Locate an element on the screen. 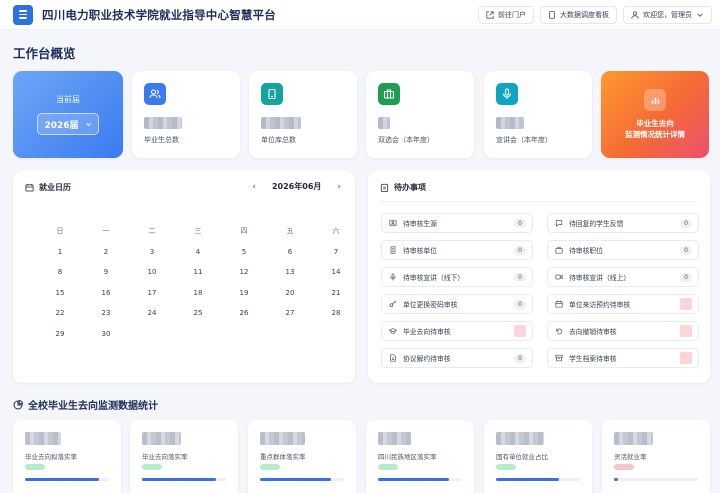  clipboard-icon is located at coordinates (384, 187).